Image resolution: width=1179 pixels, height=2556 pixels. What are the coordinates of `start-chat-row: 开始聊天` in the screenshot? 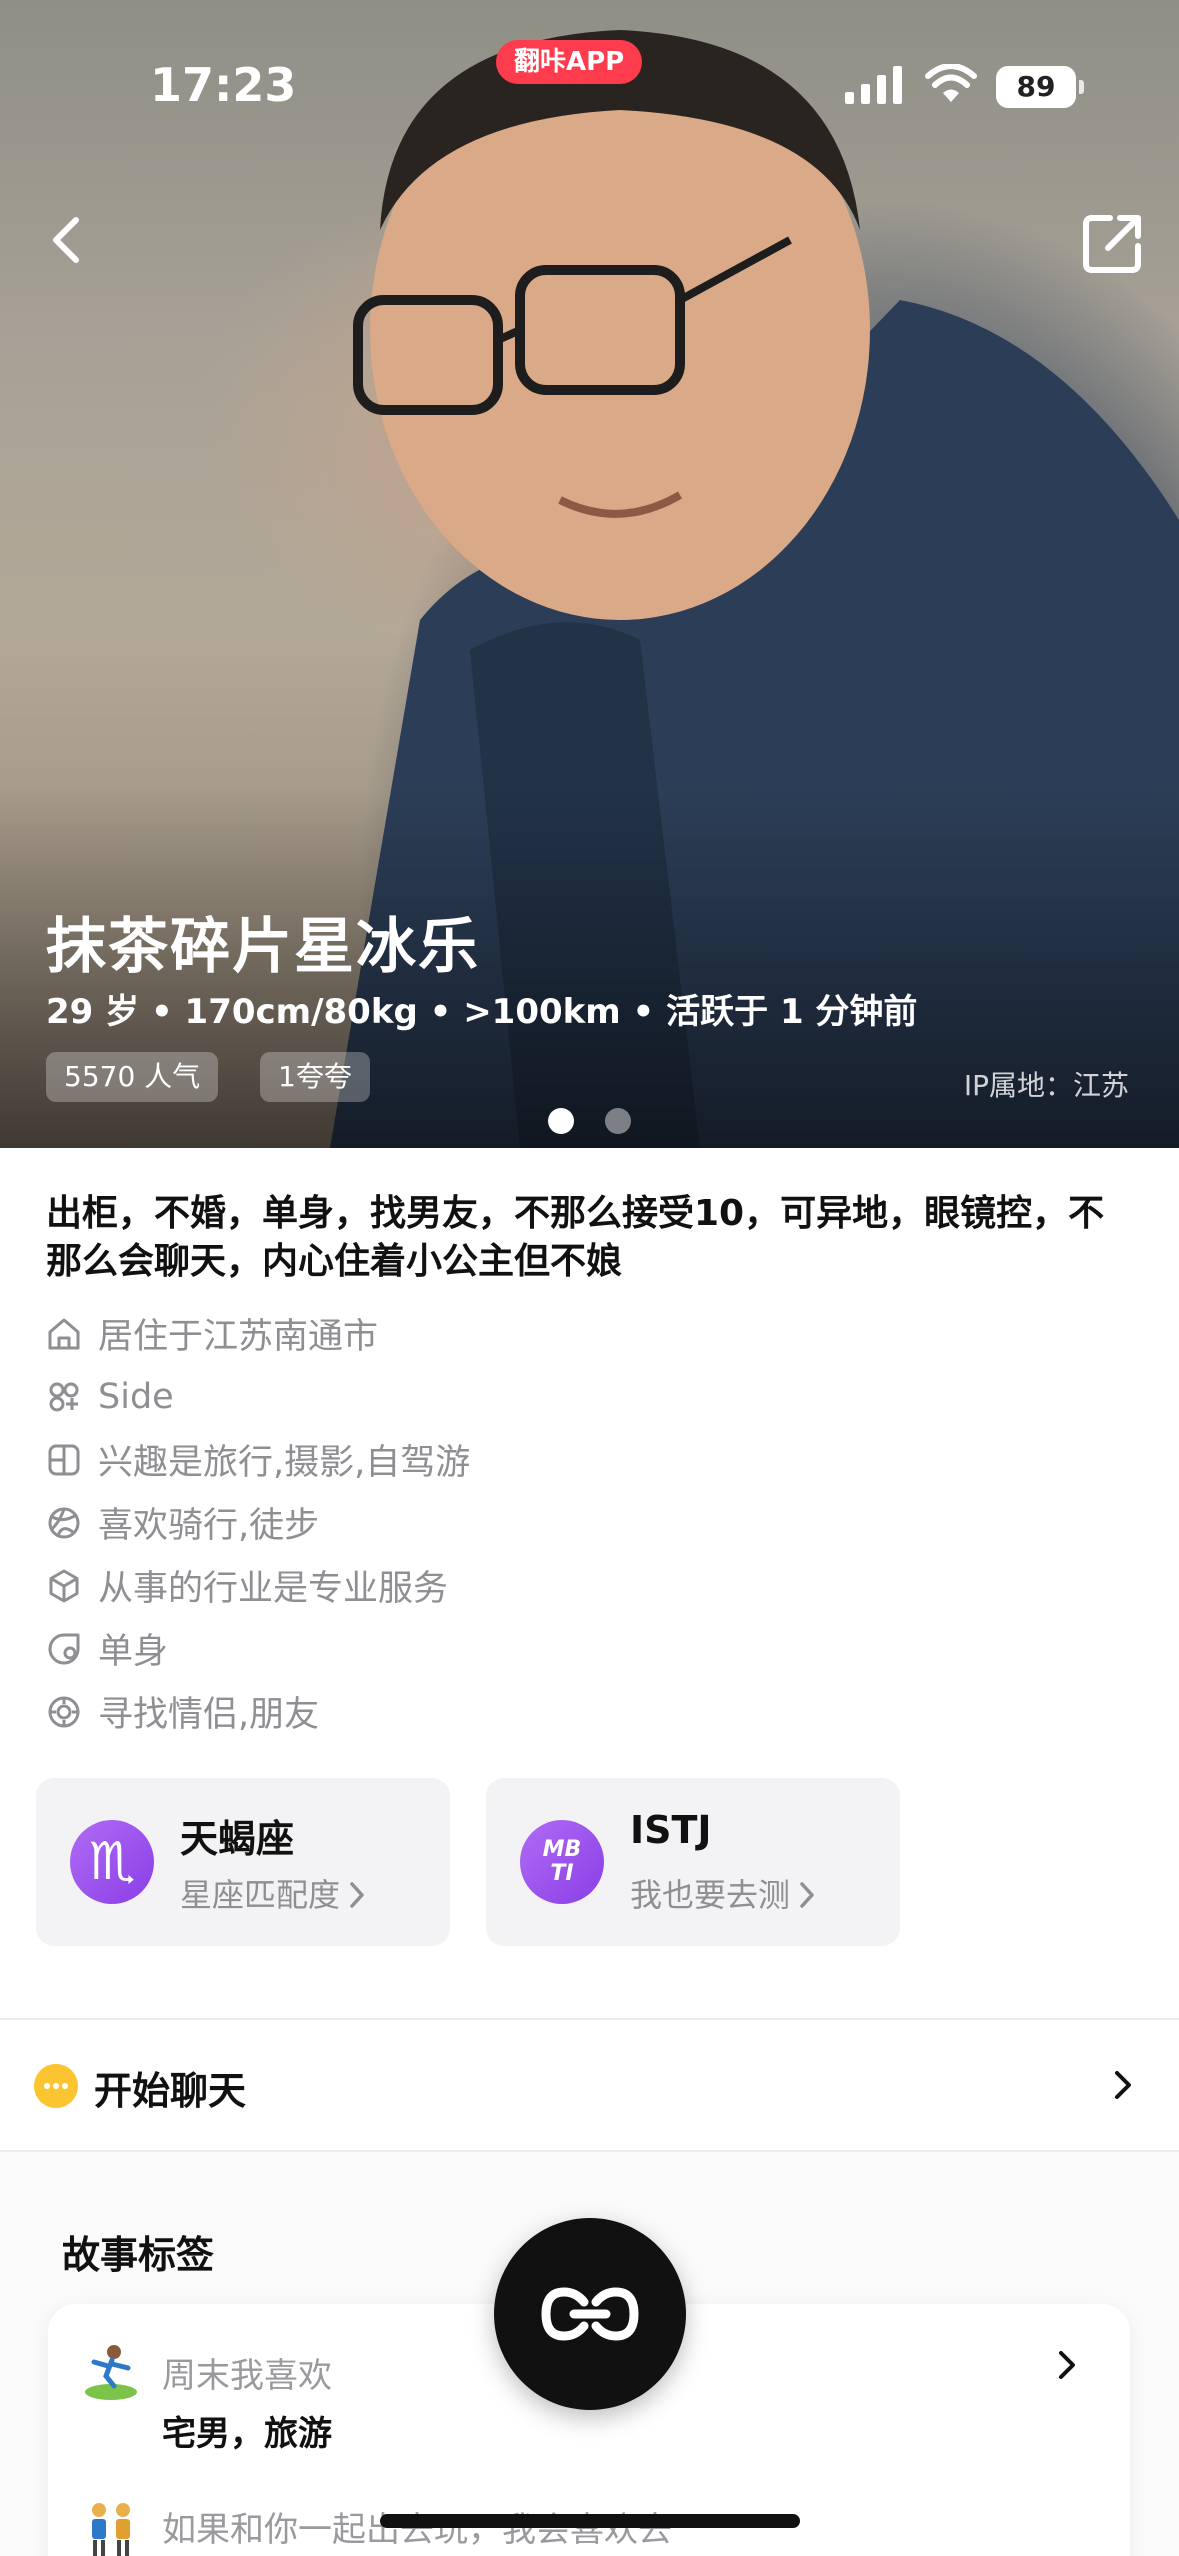 It's located at (589, 2085).